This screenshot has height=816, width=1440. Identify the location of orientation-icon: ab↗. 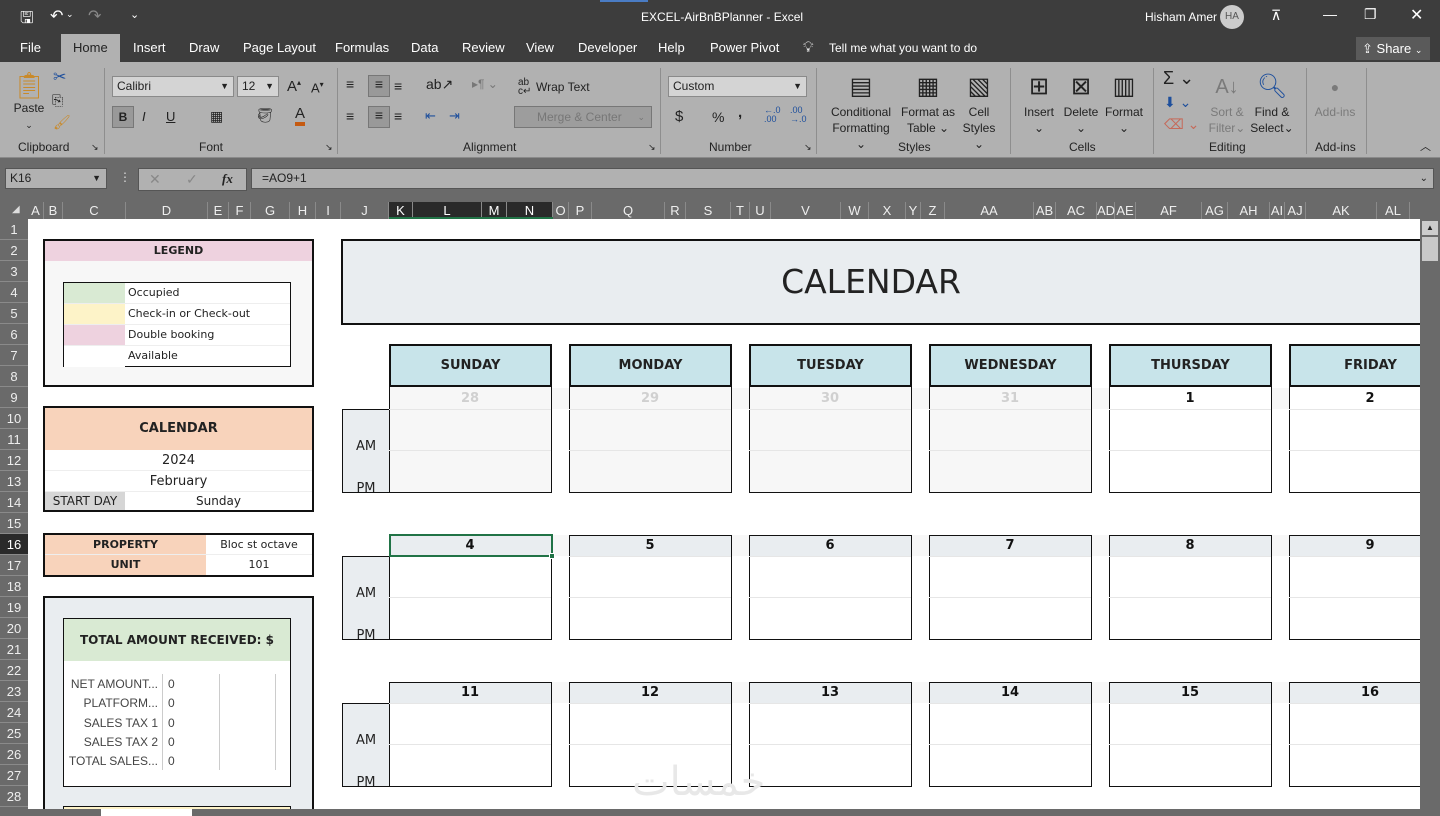
(439, 84).